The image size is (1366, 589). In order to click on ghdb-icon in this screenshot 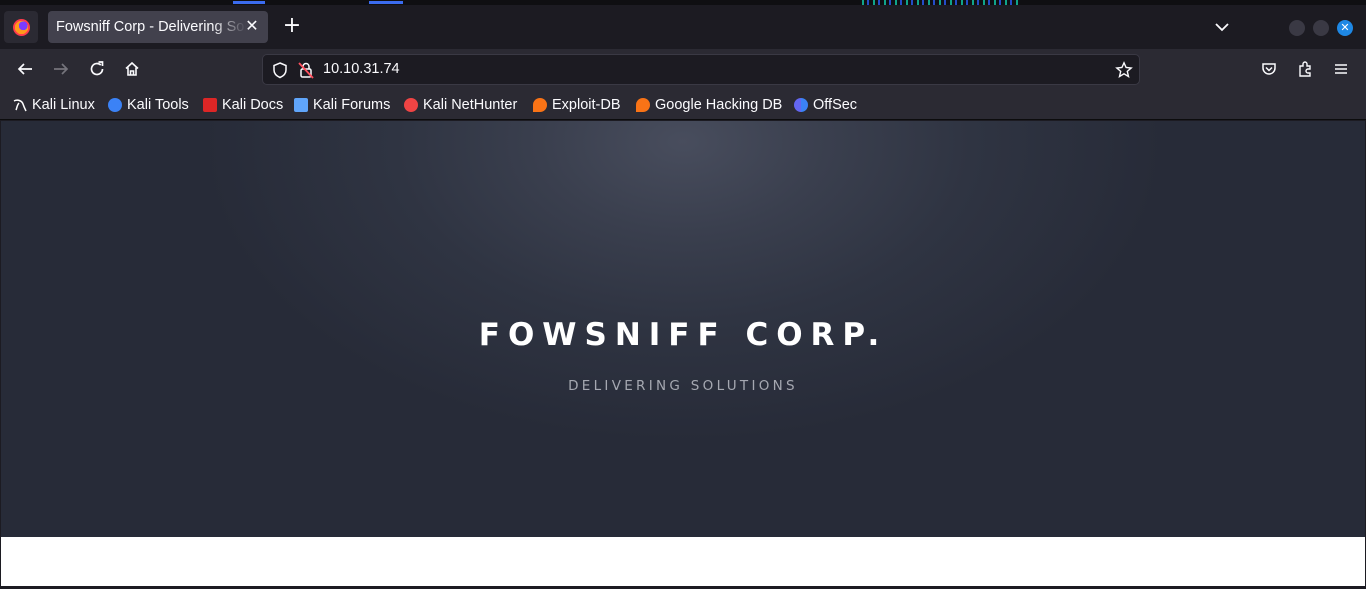, I will do `click(643, 105)`.